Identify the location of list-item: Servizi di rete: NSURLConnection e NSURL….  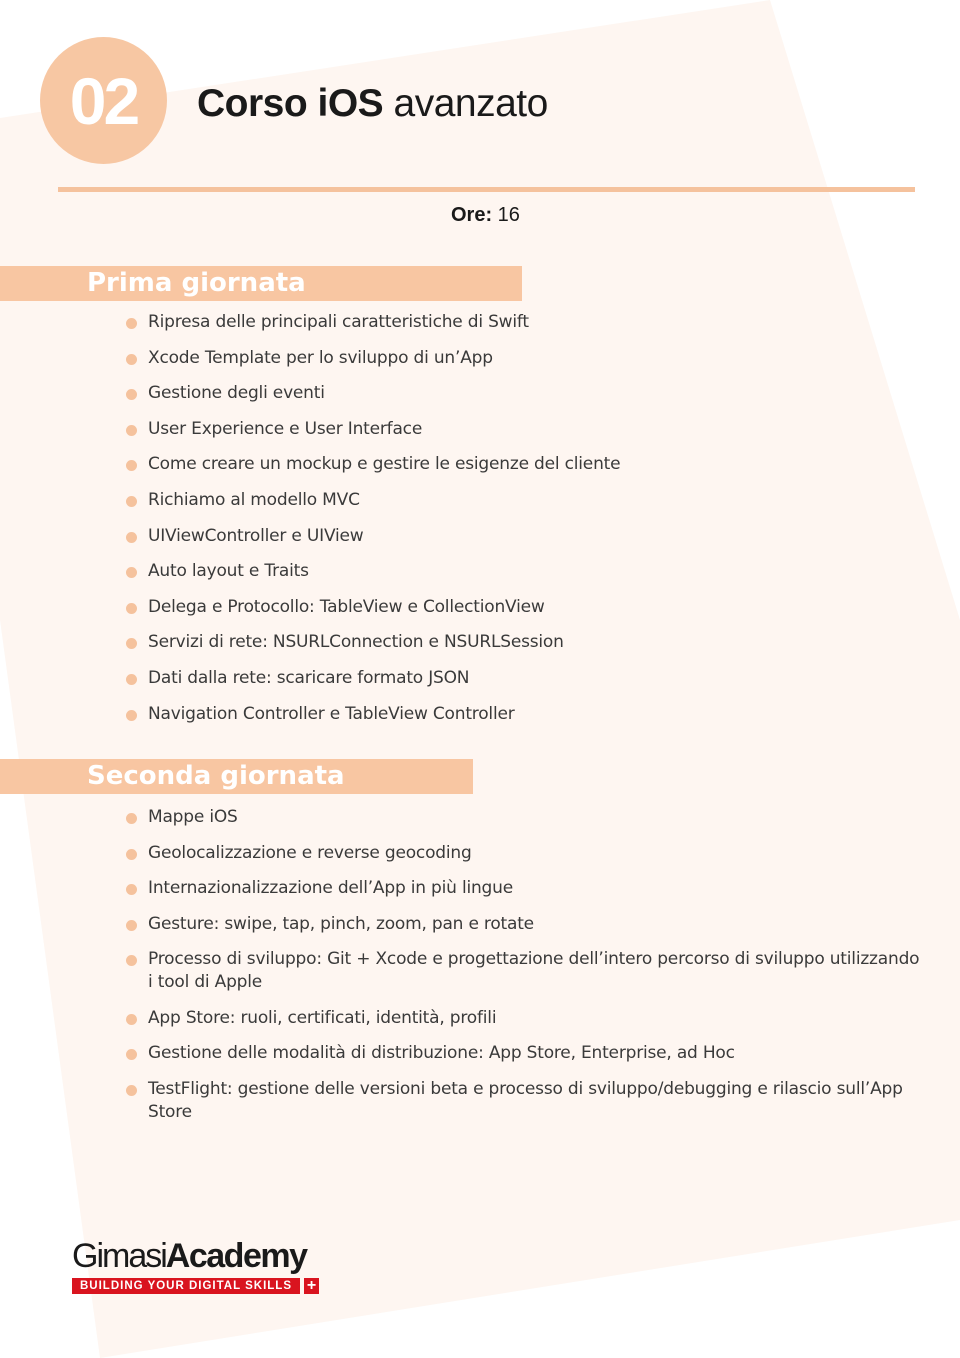
(526, 642).